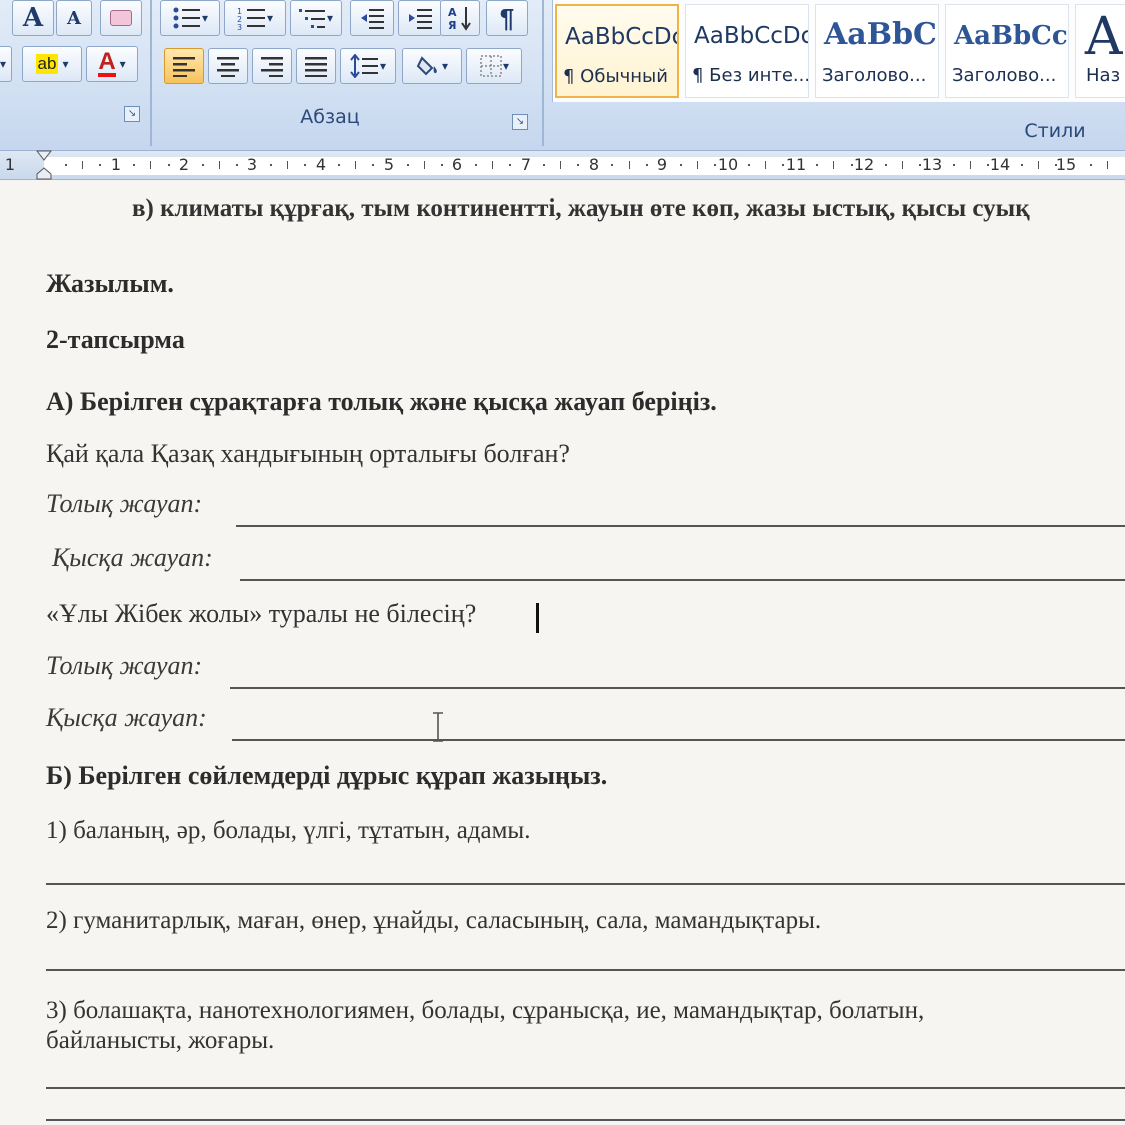  Describe the element at coordinates (316, 66) in the screenshot. I see `justify-button` at that location.